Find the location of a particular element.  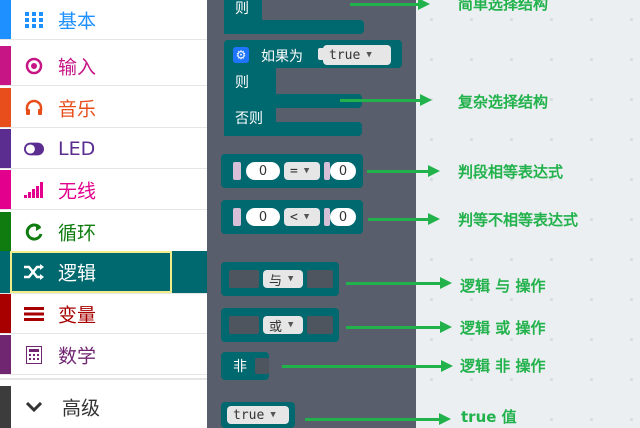

annotation-label: 逻辑 或 操作 is located at coordinates (503, 328).